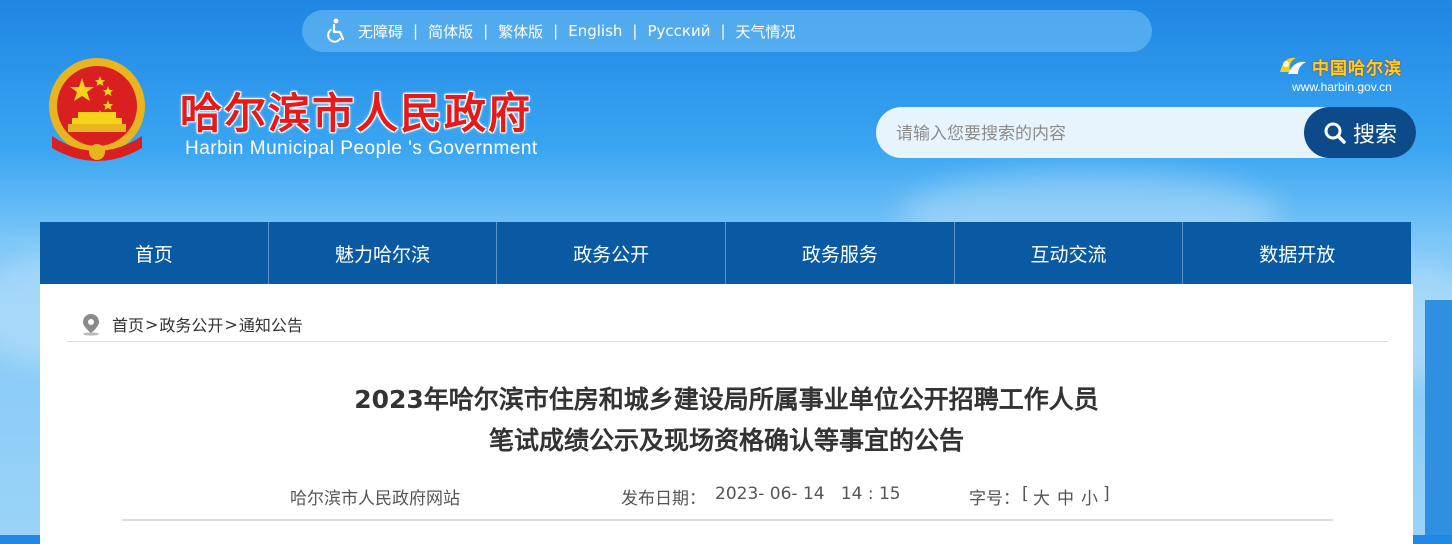 The image size is (1452, 544). What do you see at coordinates (994, 499) in the screenshot?
I see `font-size-label: 字号：` at bounding box center [994, 499].